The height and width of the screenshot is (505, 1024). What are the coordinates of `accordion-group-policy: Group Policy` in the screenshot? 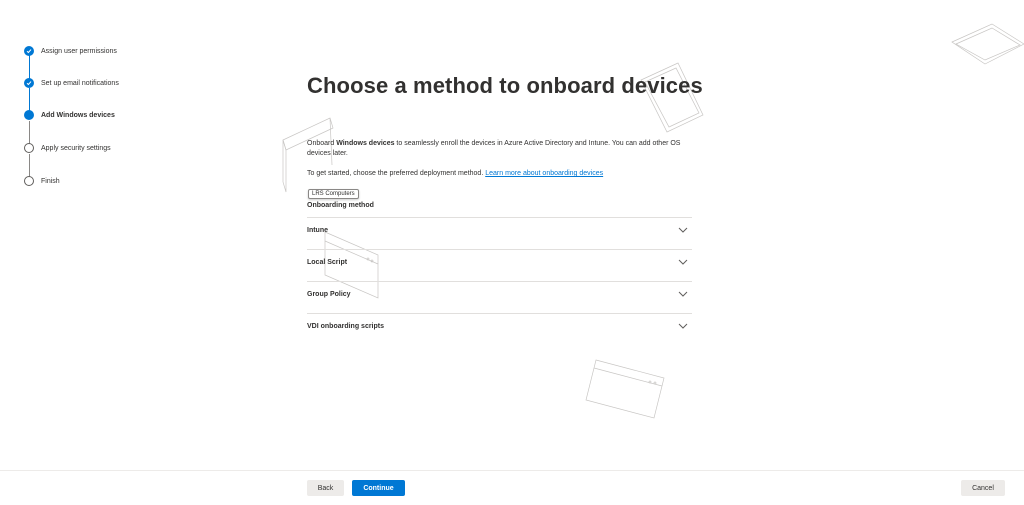 It's located at (499, 297).